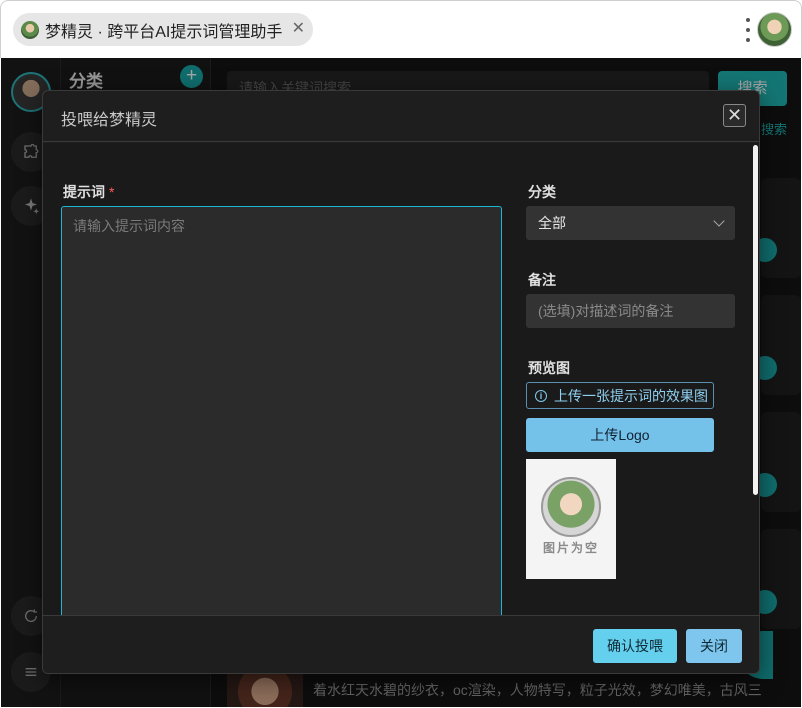  I want to click on note-input, so click(630, 311).